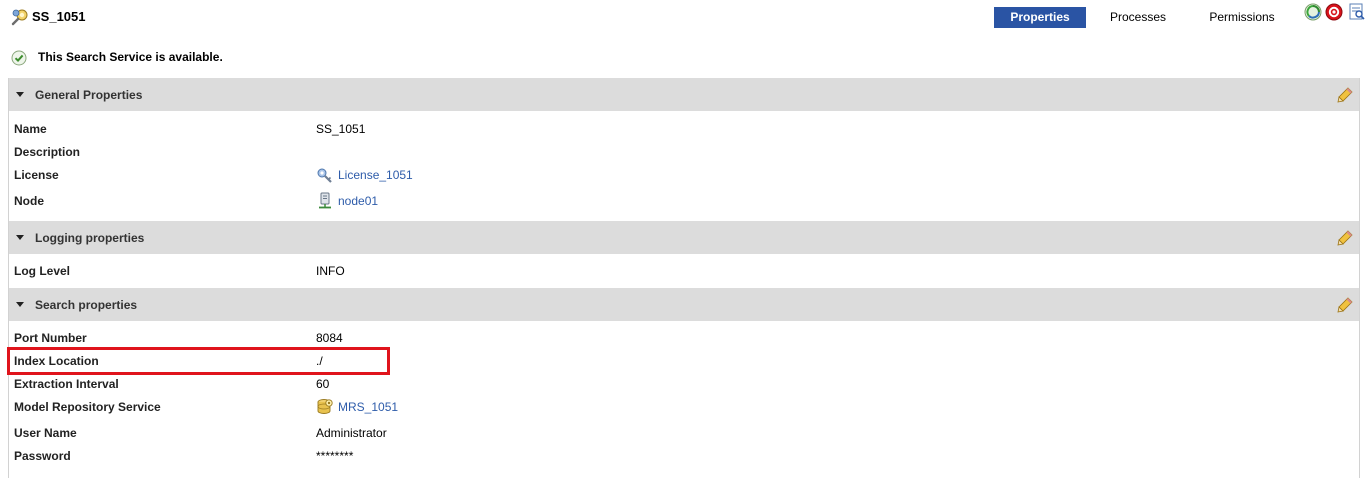  I want to click on property-label: Port Number, so click(50, 338).